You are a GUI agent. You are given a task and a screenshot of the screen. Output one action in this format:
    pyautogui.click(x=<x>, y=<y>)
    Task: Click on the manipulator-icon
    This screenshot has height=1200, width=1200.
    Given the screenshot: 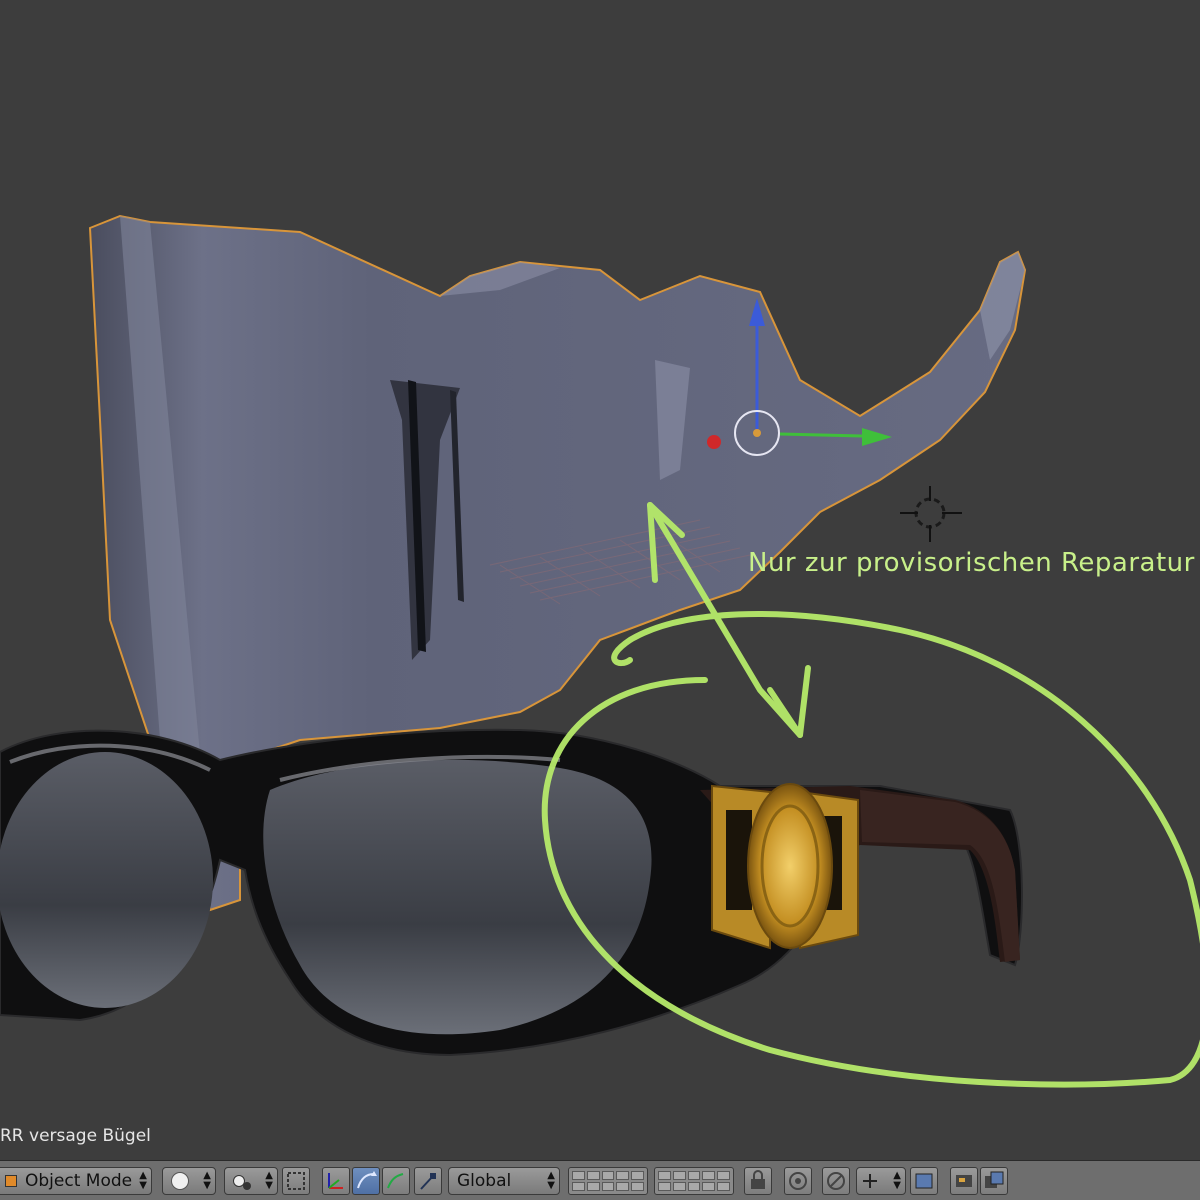 What is the action you would take?
    pyautogui.click(x=296, y=1181)
    